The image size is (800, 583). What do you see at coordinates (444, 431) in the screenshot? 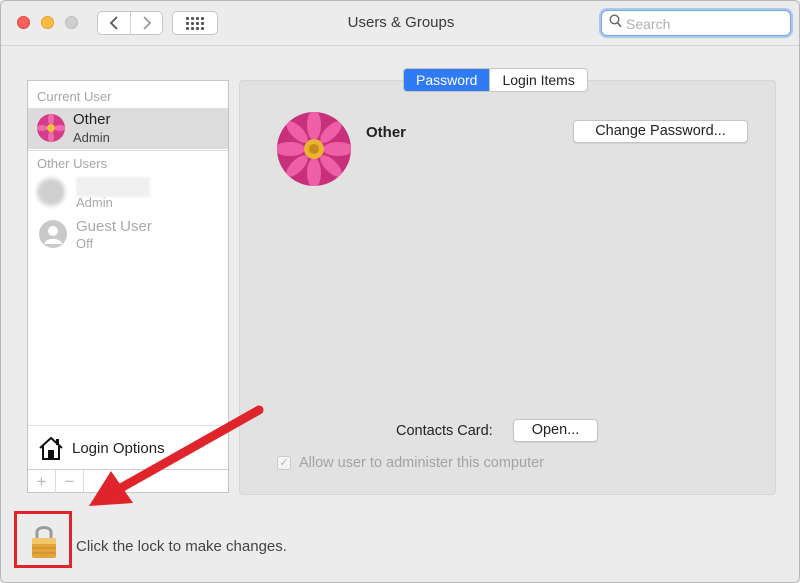
I see `contacts-card-label: Contacts Card:` at bounding box center [444, 431].